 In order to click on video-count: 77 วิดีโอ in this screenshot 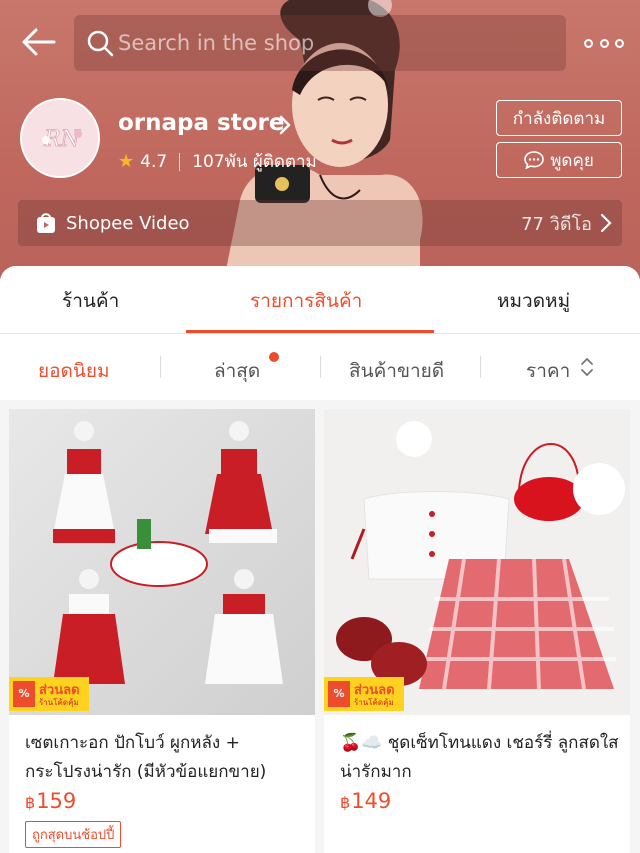, I will do `click(556, 224)`.